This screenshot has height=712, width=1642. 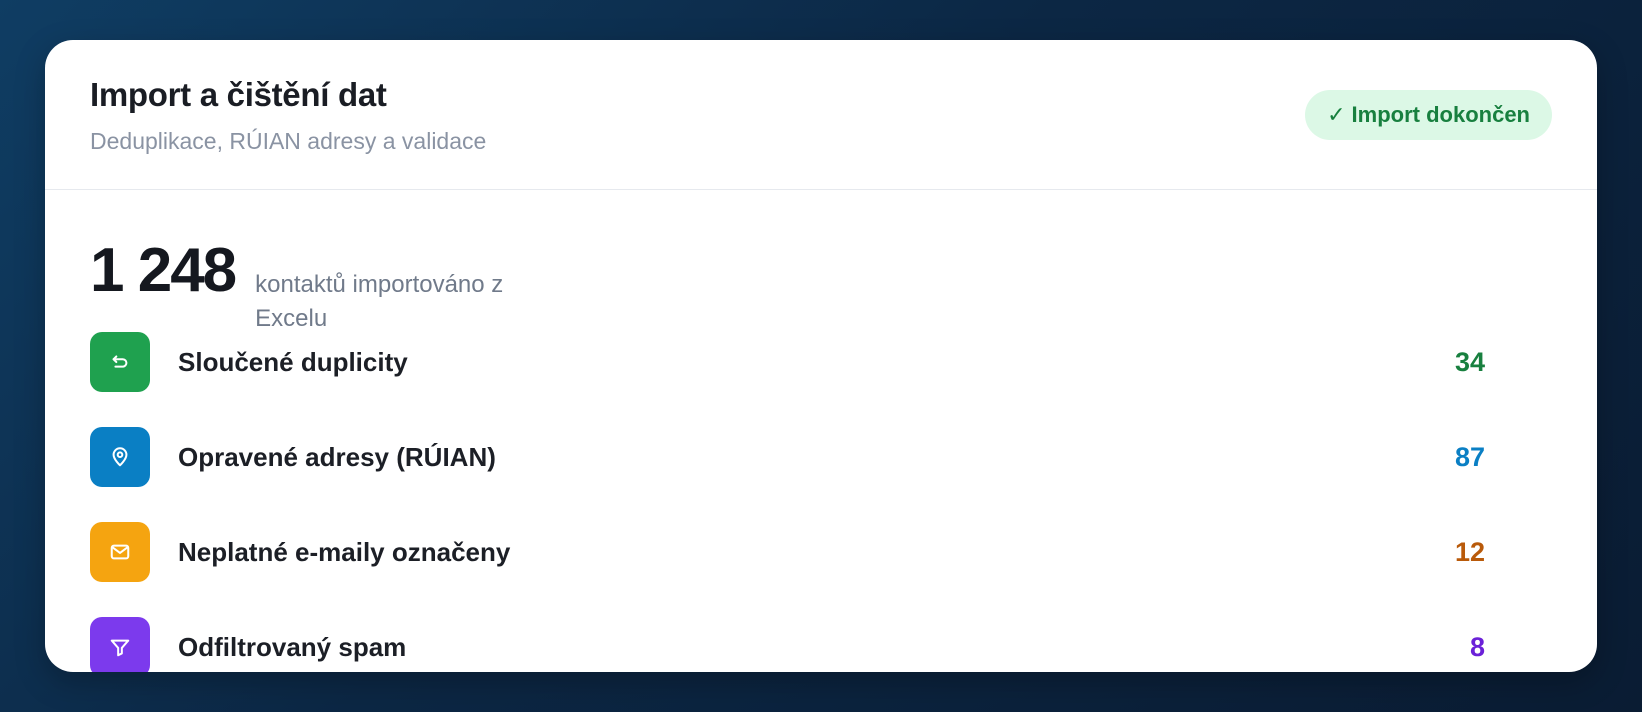 What do you see at coordinates (379, 301) in the screenshot?
I see `imported-description: kontaktů importováno z Excelu` at bounding box center [379, 301].